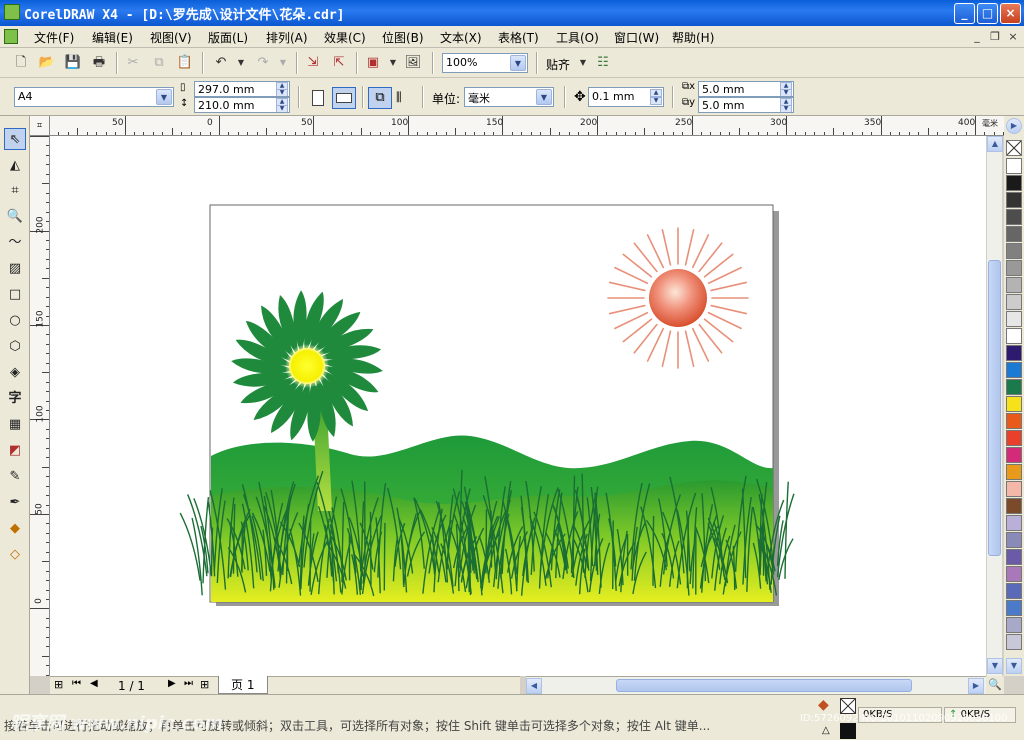 This screenshot has width=1024, height=740. Describe the element at coordinates (15, 373) in the screenshot. I see `basic-shapes-tool-icon: ◈` at that location.